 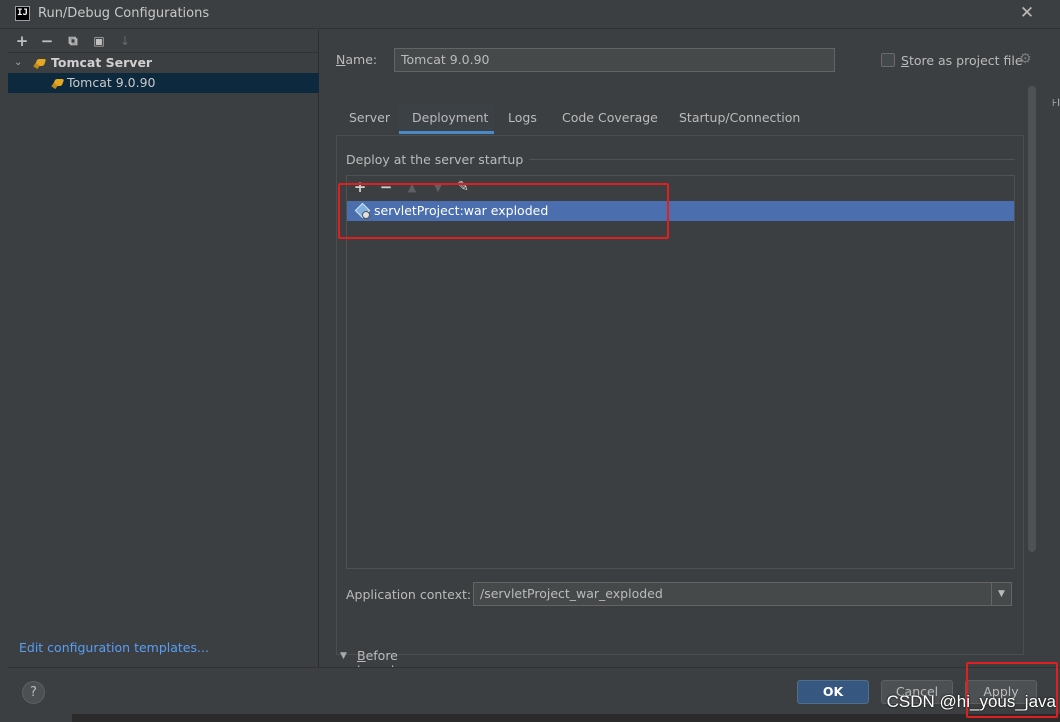 What do you see at coordinates (1032, 319) in the screenshot?
I see `vertical-scrollbar` at bounding box center [1032, 319].